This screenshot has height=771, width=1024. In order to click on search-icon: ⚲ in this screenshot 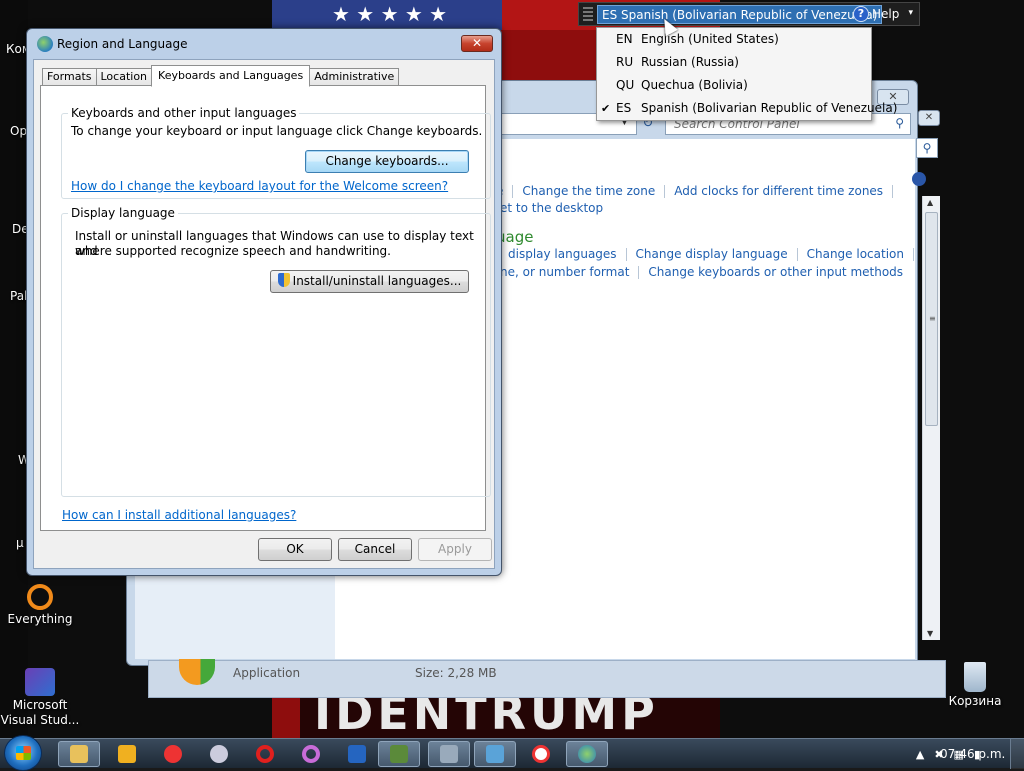, I will do `click(927, 148)`.